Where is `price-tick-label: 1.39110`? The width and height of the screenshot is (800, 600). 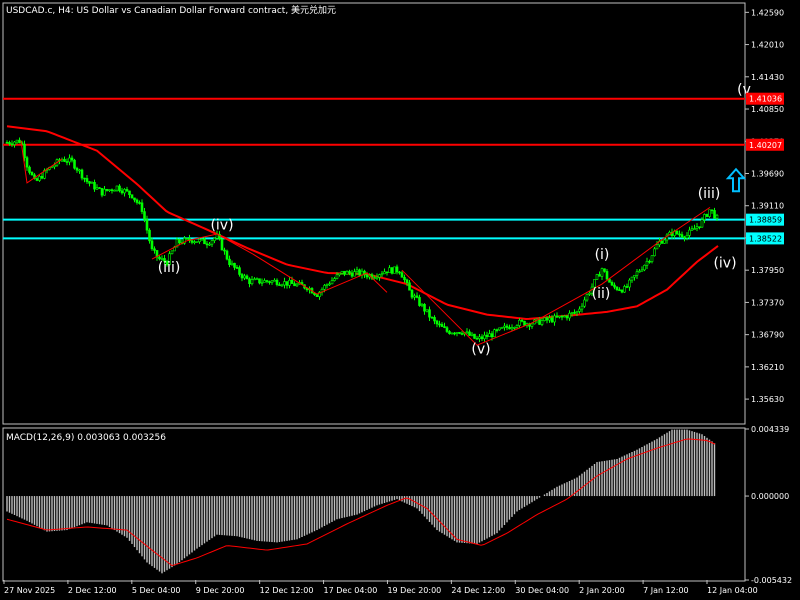 price-tick-label: 1.39110 is located at coordinates (767, 206).